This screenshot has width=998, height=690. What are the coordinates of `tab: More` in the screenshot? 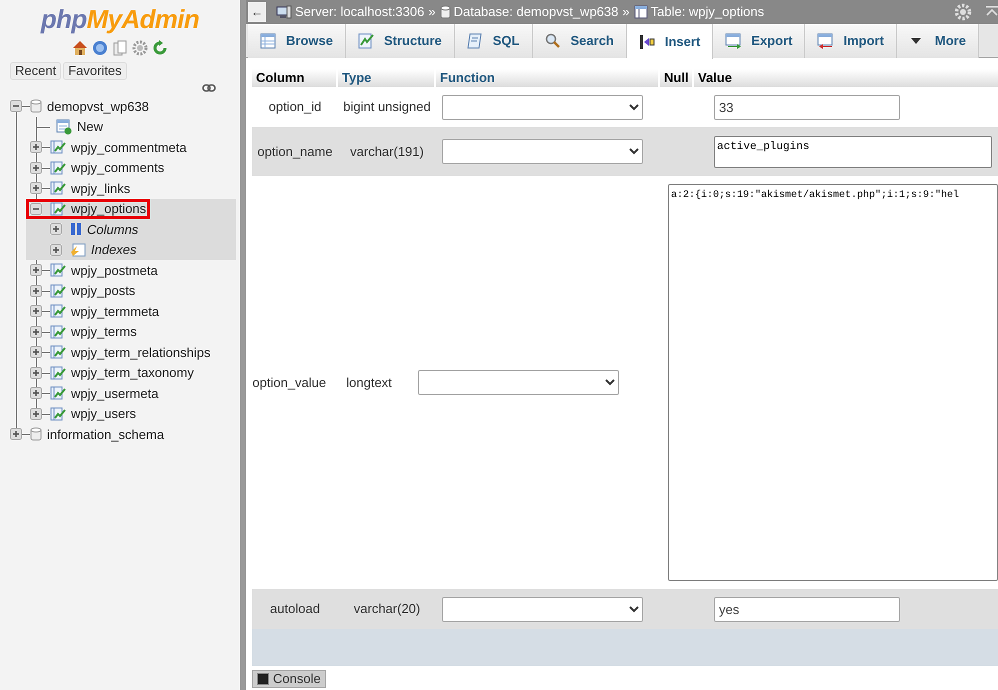 It's located at (937, 41).